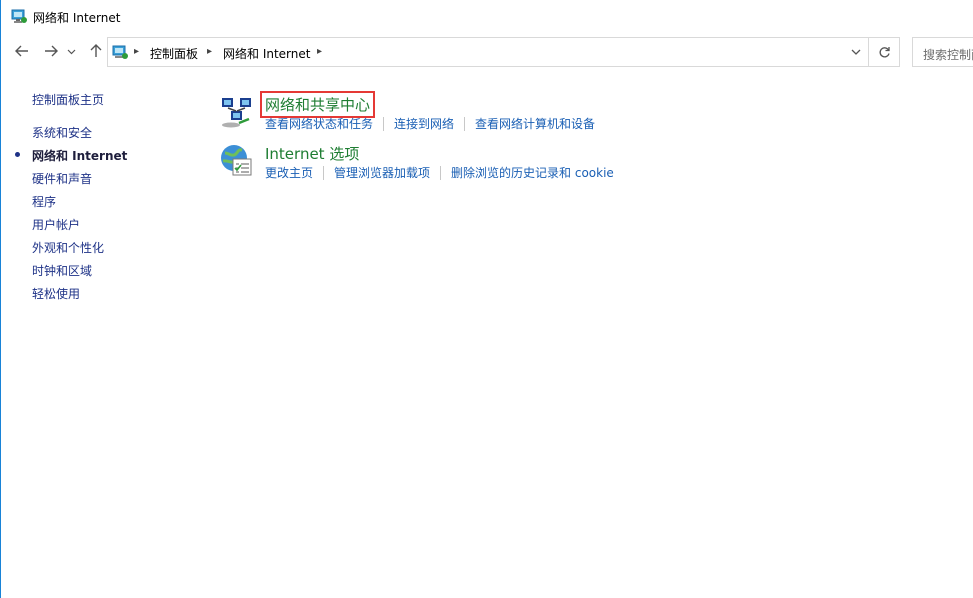 The width and height of the screenshot is (973, 598). I want to click on network-sharing-center-tasks: 查看网络状态和任务 连接到网络 查看网络计算机和设备, so click(430, 123).